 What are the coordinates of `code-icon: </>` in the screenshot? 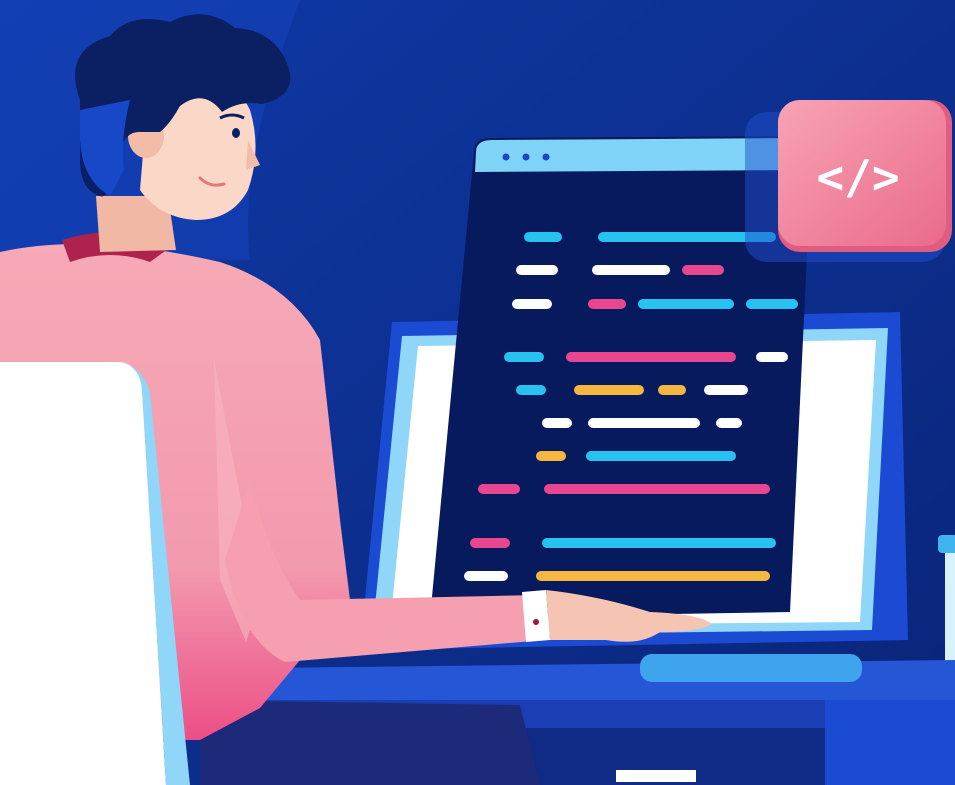 It's located at (857, 177).